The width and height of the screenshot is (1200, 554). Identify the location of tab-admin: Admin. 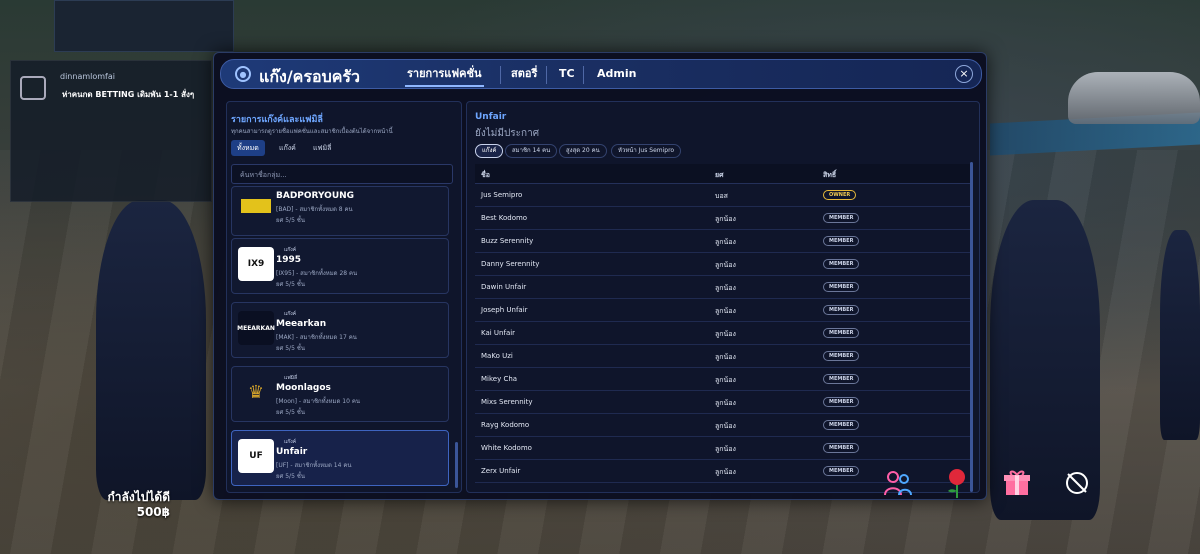
(616, 77).